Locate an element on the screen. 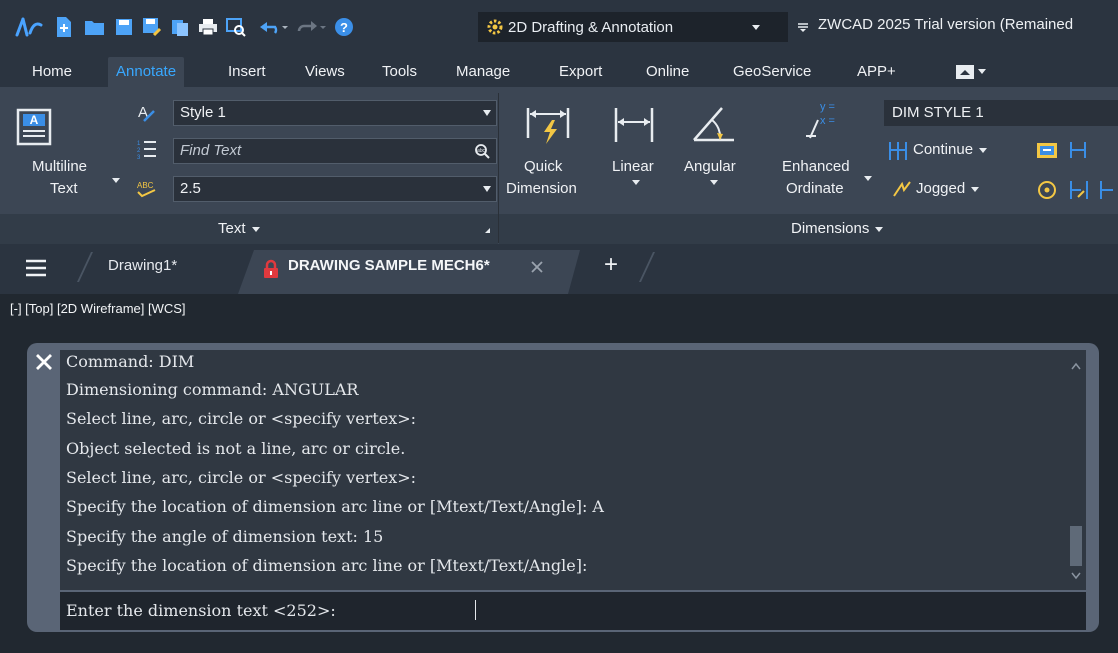 The image size is (1118, 653). continue-dimension-icon is located at coordinates (898, 150).